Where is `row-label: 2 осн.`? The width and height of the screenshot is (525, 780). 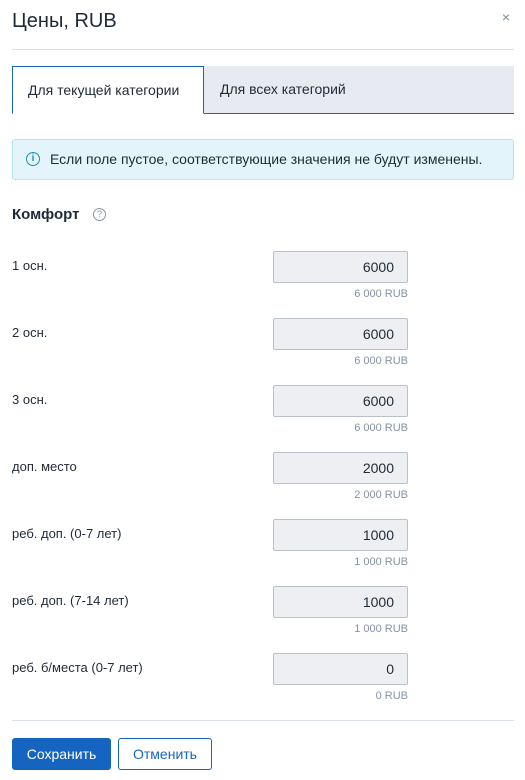
row-label: 2 осн. is located at coordinates (30, 332).